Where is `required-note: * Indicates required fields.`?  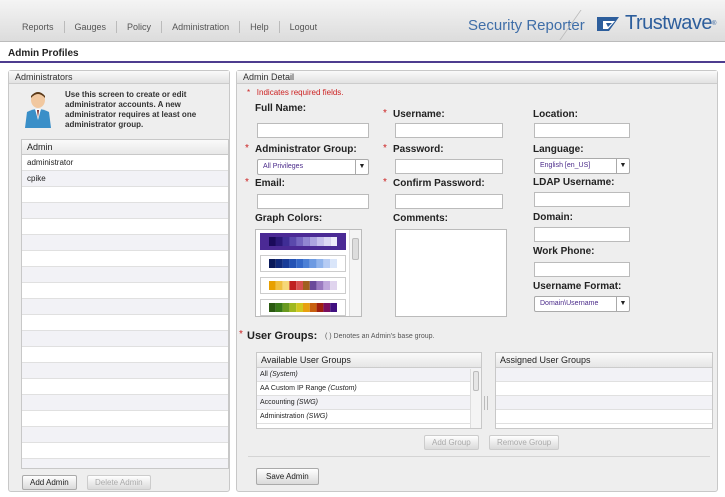
required-note: * Indicates required fields. is located at coordinates (295, 92).